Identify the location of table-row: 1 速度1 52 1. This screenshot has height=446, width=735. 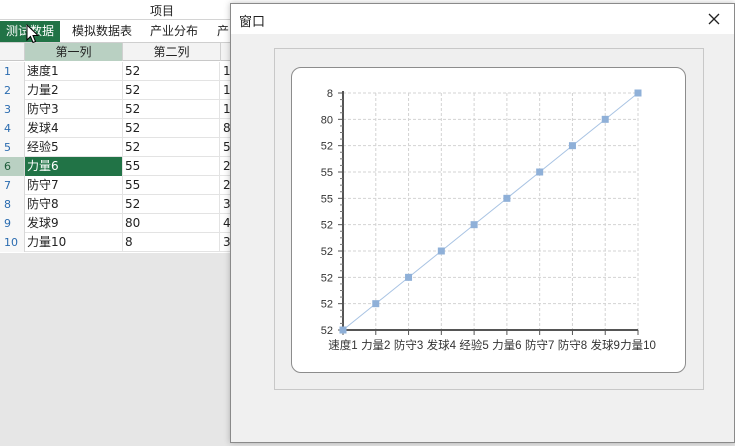
(115, 71).